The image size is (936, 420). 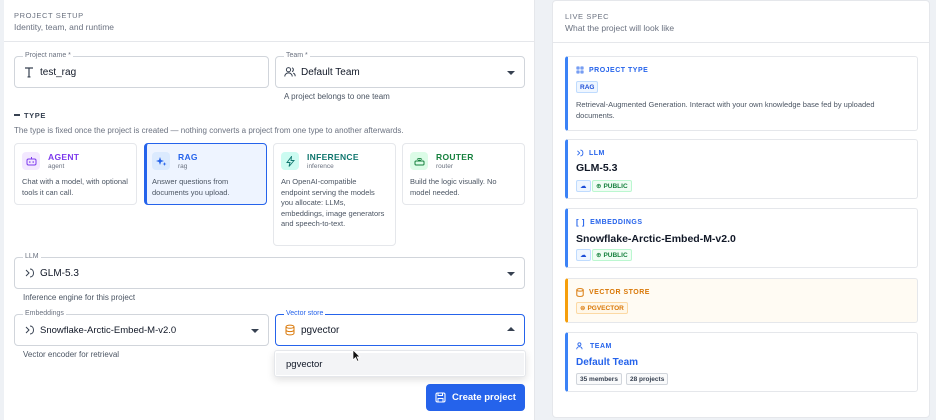 I want to click on team-value: Default Team, so click(x=330, y=72).